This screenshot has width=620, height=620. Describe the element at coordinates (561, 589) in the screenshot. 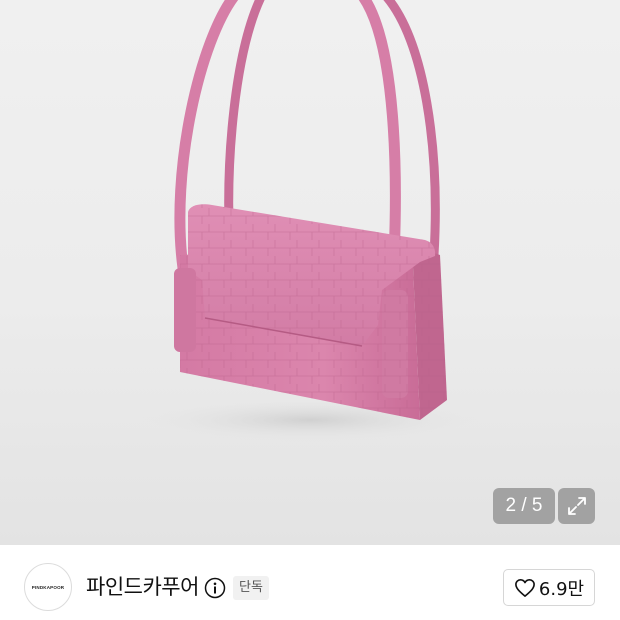

I see `like-count: 6.9만` at that location.